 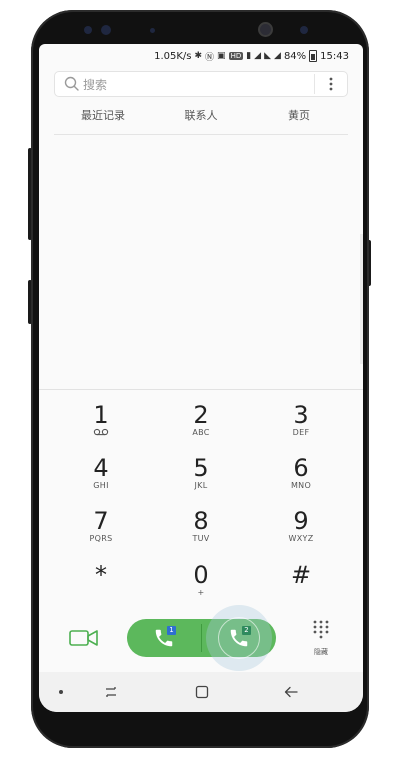 What do you see at coordinates (101, 468) in the screenshot?
I see `key-digit: 4` at bounding box center [101, 468].